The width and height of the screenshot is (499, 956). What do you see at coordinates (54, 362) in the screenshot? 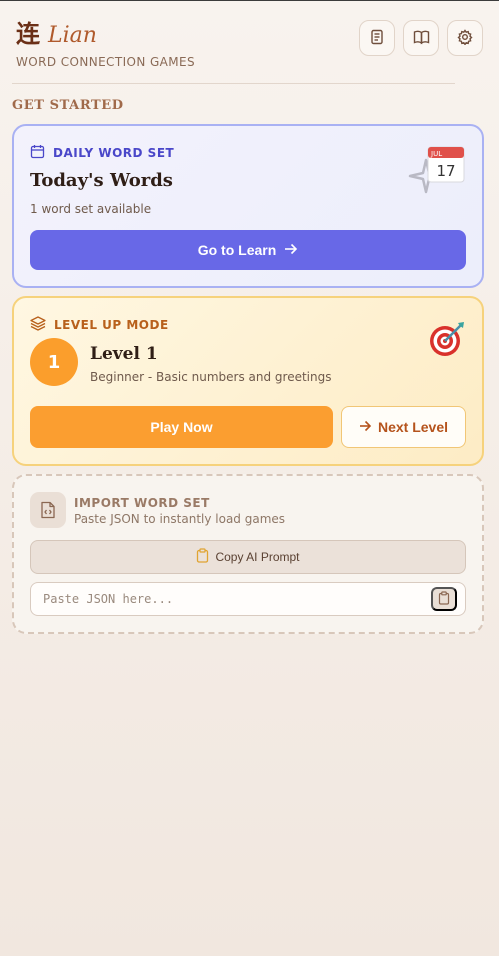
I see `level-number-badge: 1` at bounding box center [54, 362].